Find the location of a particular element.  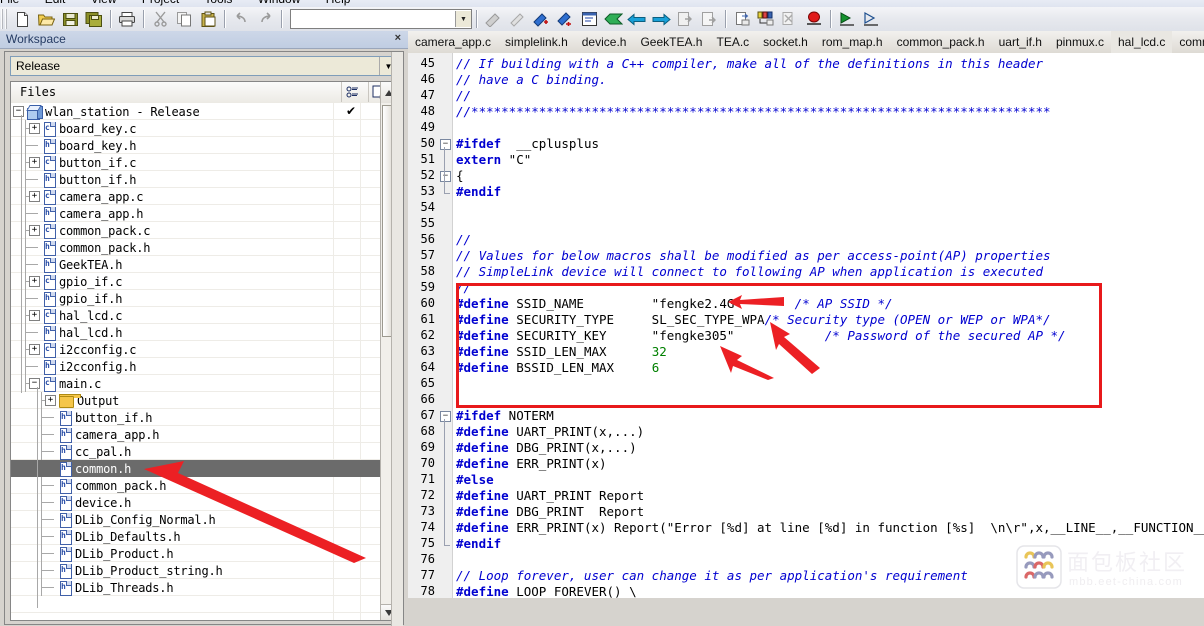

redo-icon is located at coordinates (265, 19).